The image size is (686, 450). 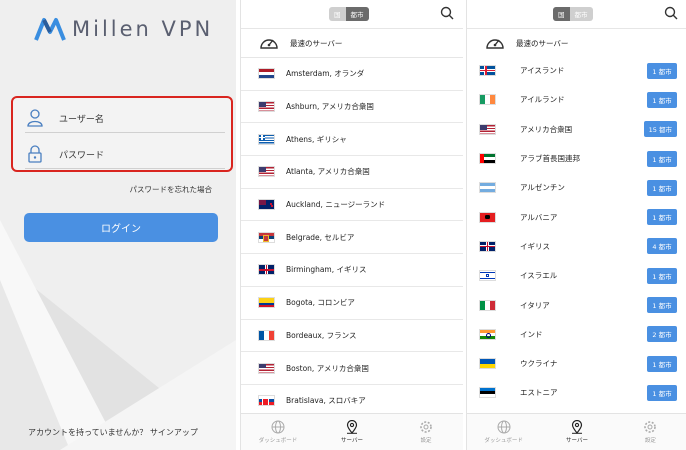 I want to click on flag-ae-icon, so click(x=487, y=159).